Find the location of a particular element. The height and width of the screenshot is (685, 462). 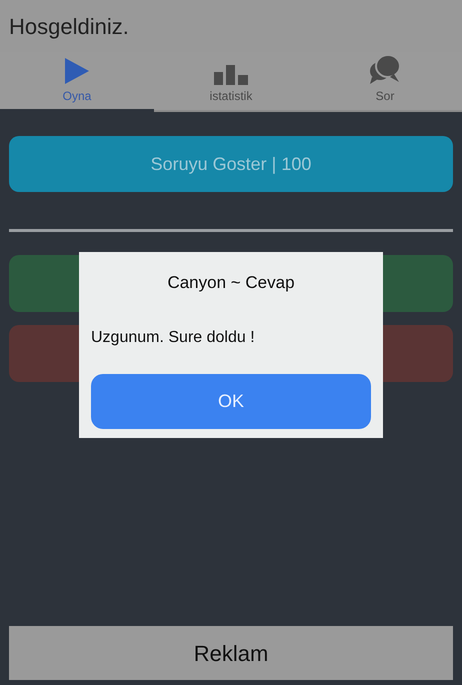

tab: istatistik is located at coordinates (231, 82).